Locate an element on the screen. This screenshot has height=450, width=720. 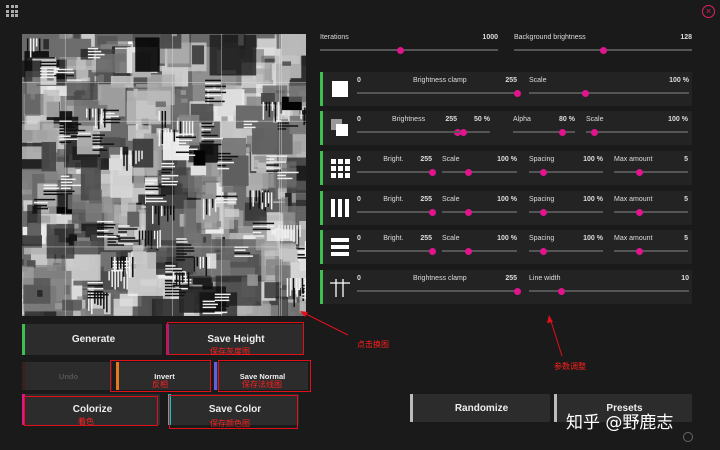
annotation-arrow-params is located at coordinates (556, 337).